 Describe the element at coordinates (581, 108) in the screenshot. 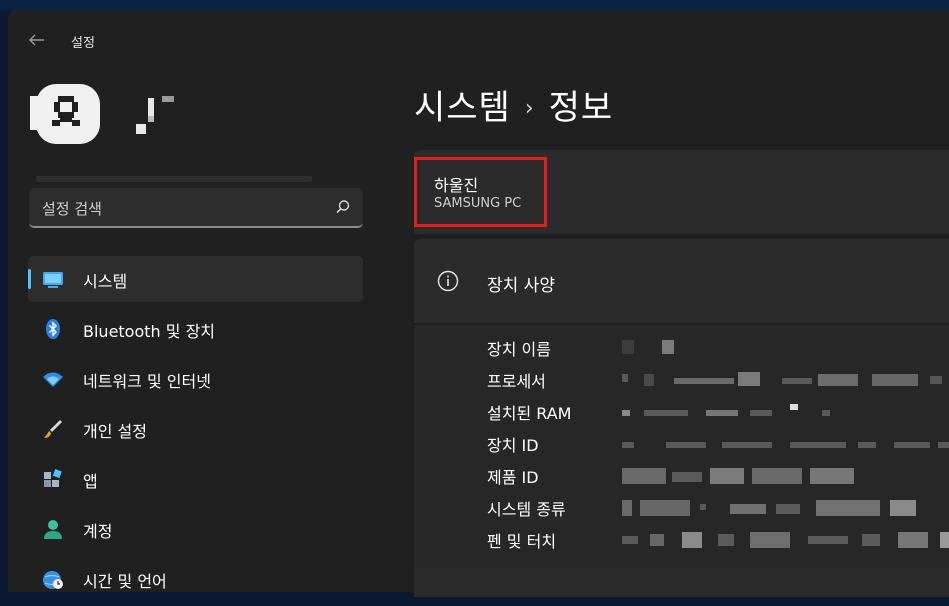

I see `page-title: 정보` at that location.